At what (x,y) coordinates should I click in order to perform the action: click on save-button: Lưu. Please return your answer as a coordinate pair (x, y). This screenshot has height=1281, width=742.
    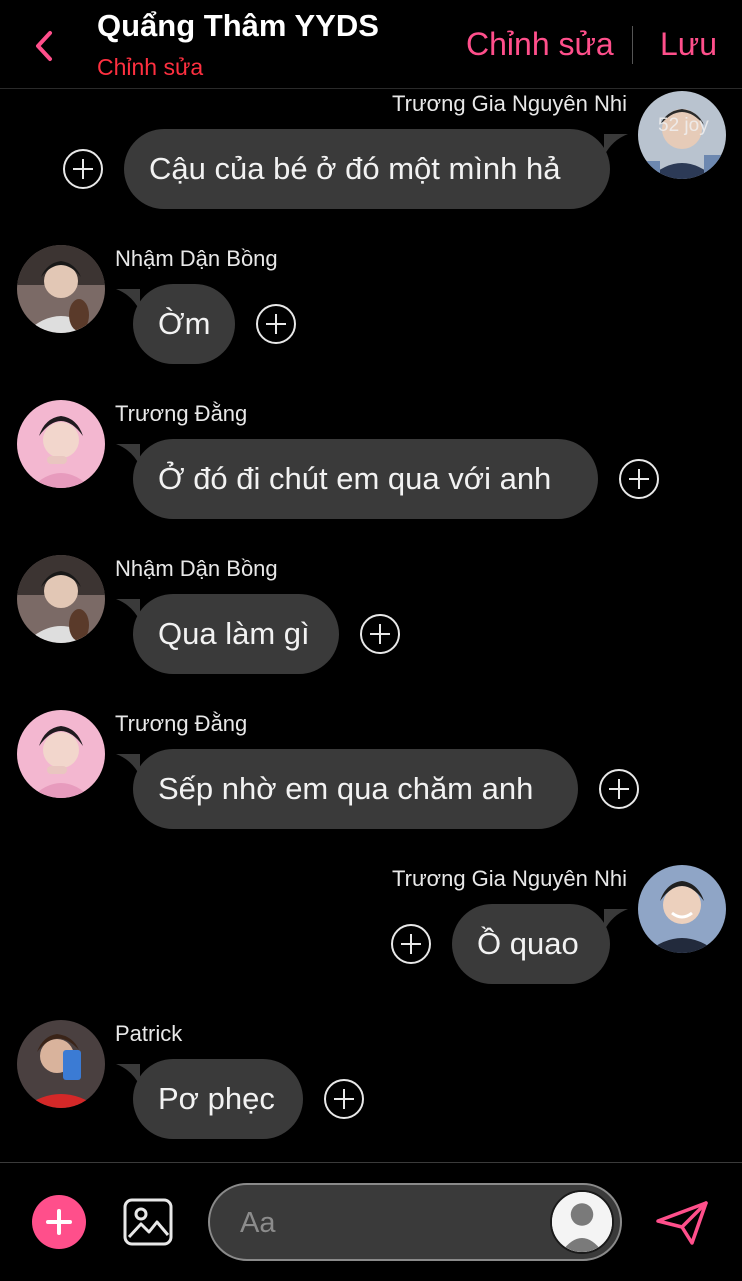
    Looking at the image, I should click on (688, 44).